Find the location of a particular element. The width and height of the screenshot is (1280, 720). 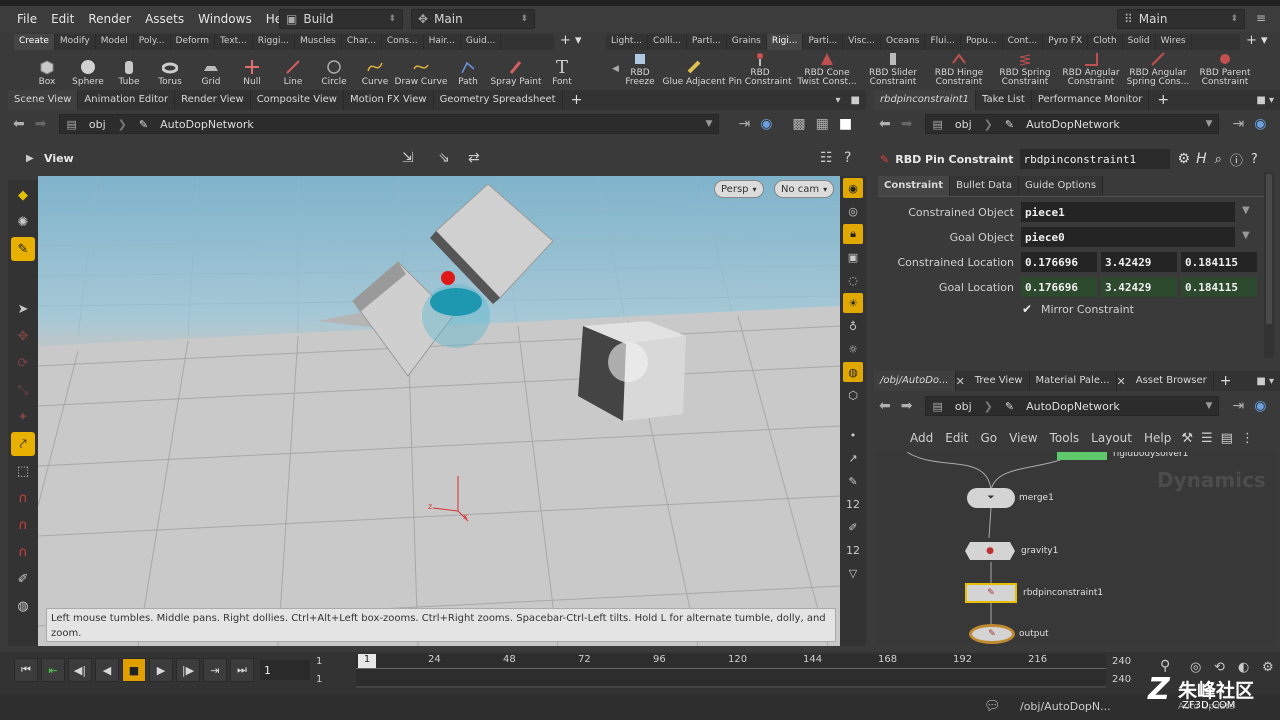

play-reverse-icon: ◀ is located at coordinates (107, 670).